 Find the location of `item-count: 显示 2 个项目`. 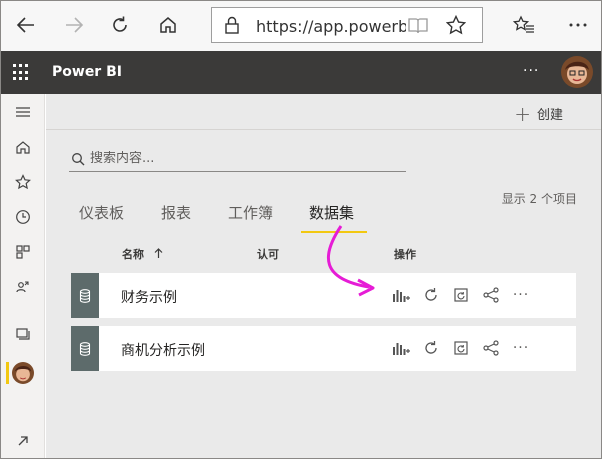

item-count: 显示 2 个项目 is located at coordinates (539, 199).